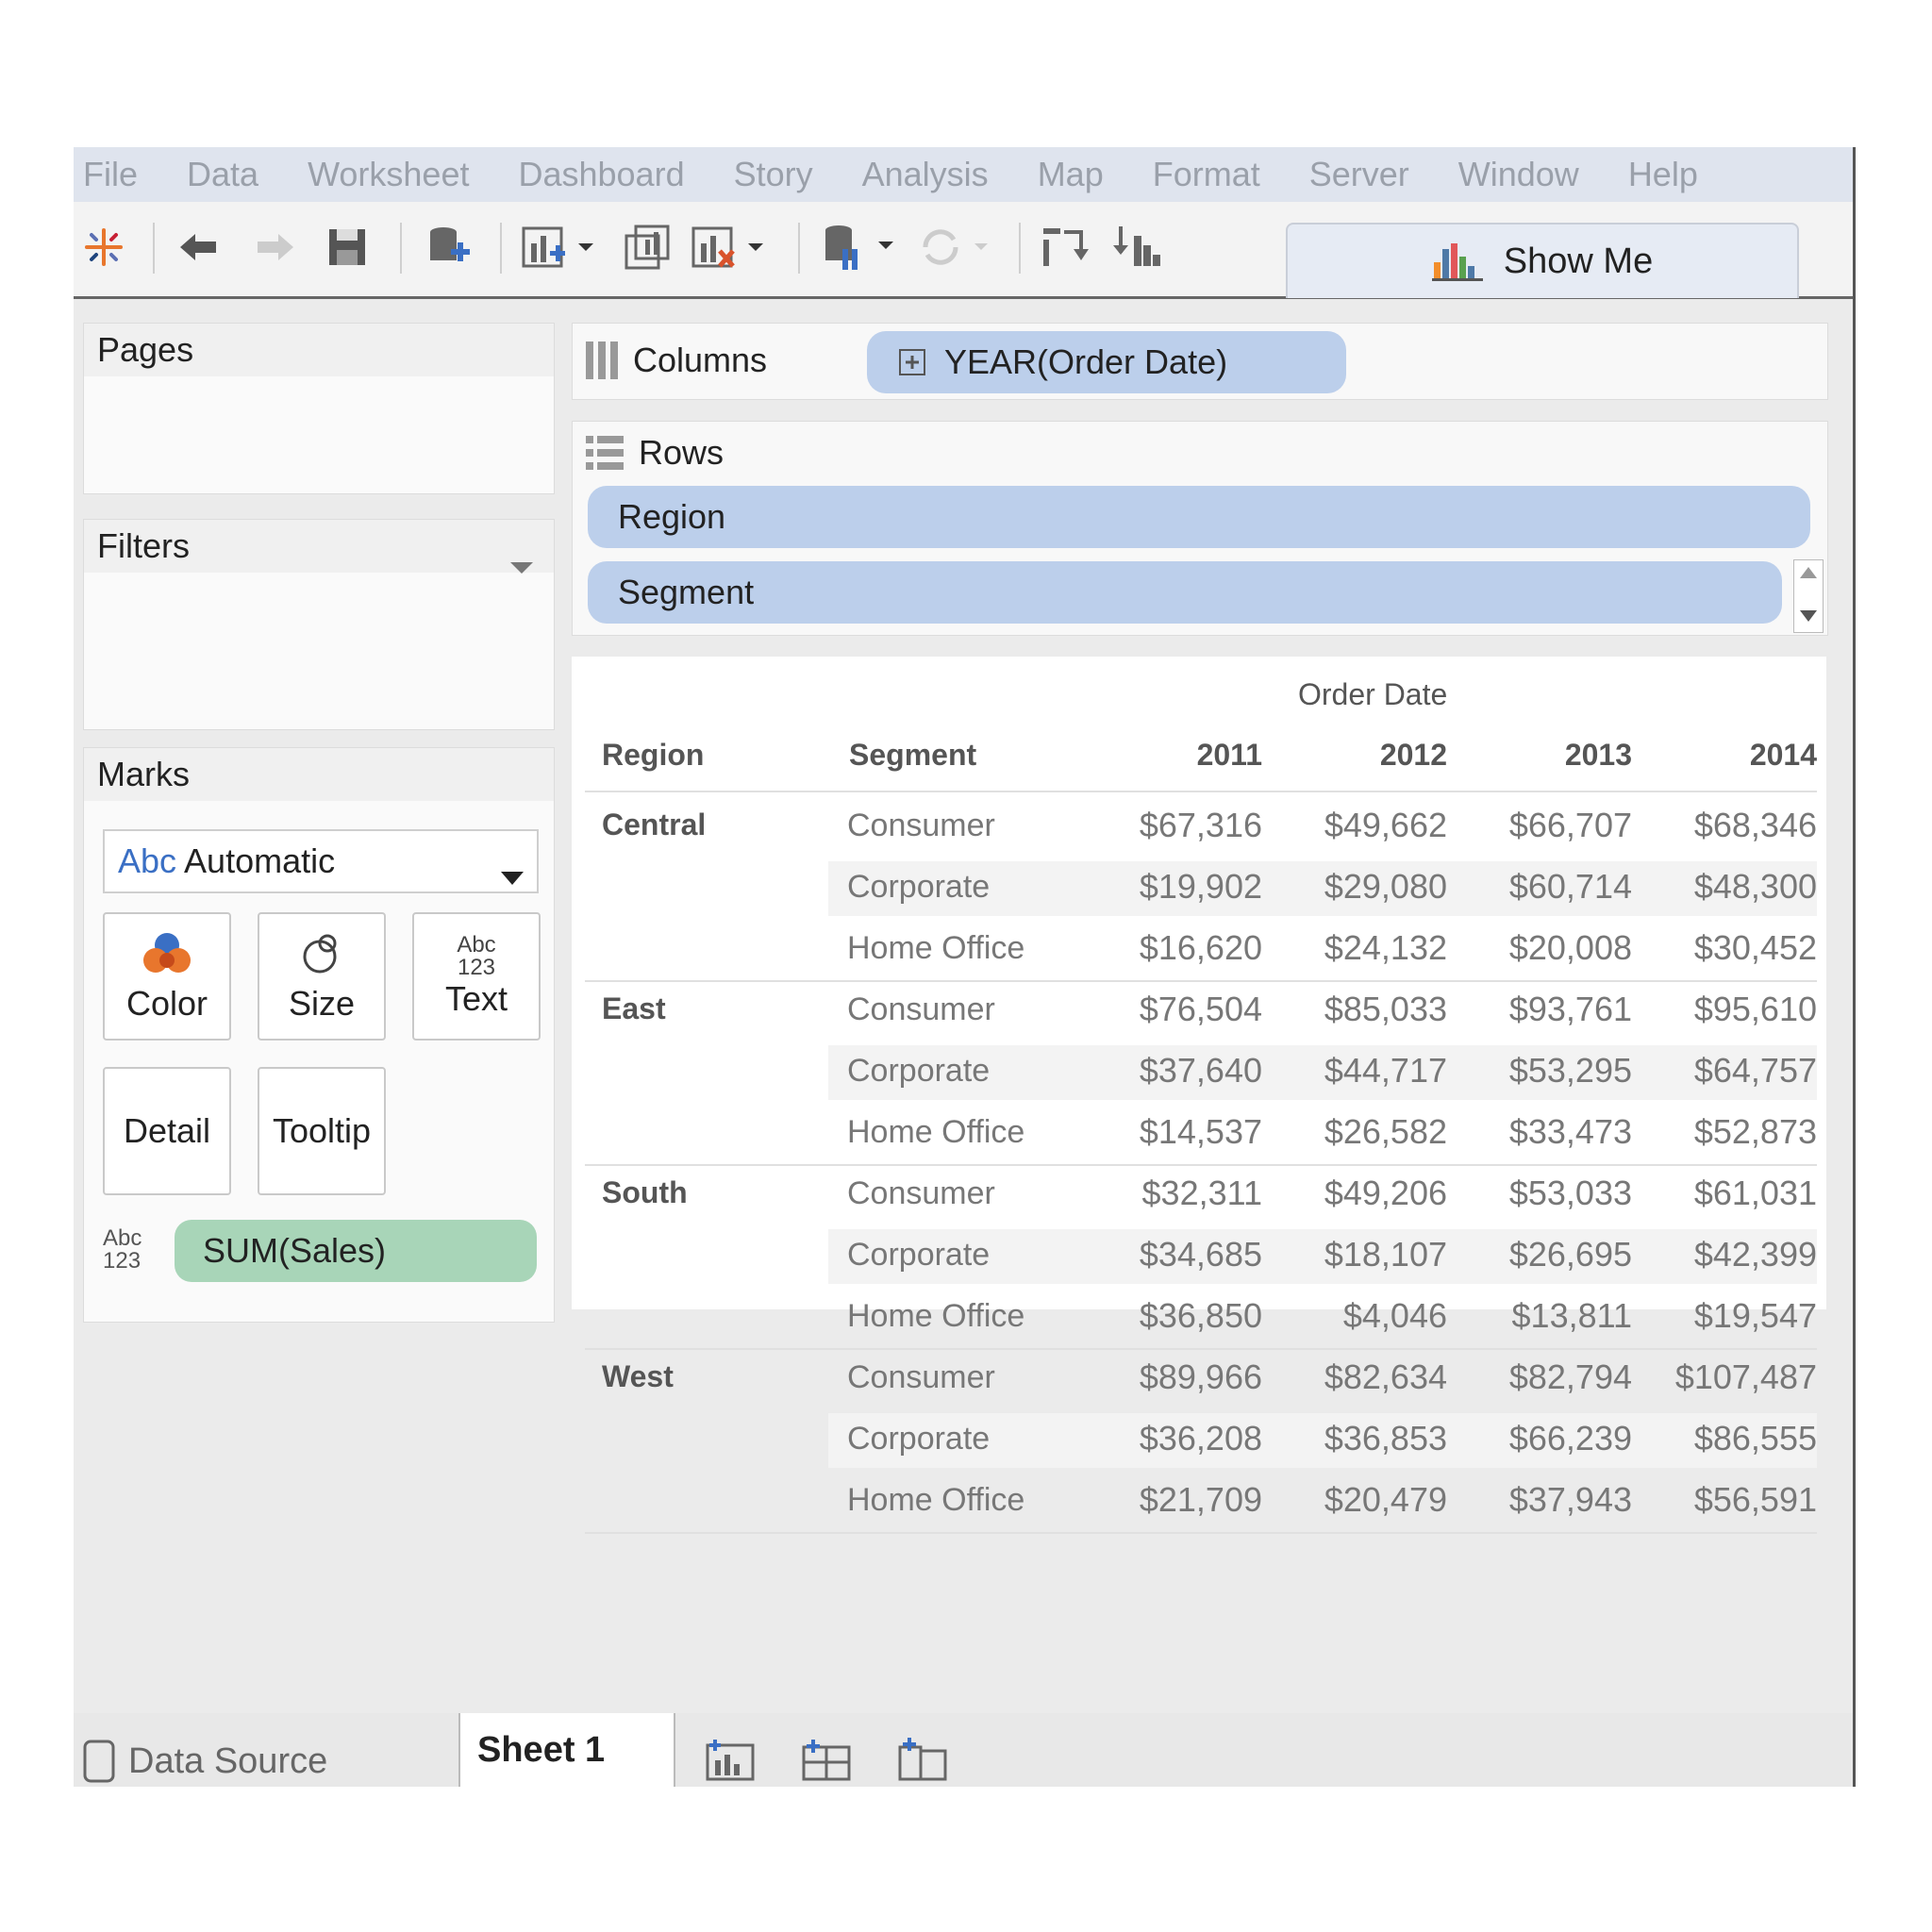 The width and height of the screenshot is (1932, 1932). I want to click on sheet-1-tab: Sheet 1, so click(566, 1750).